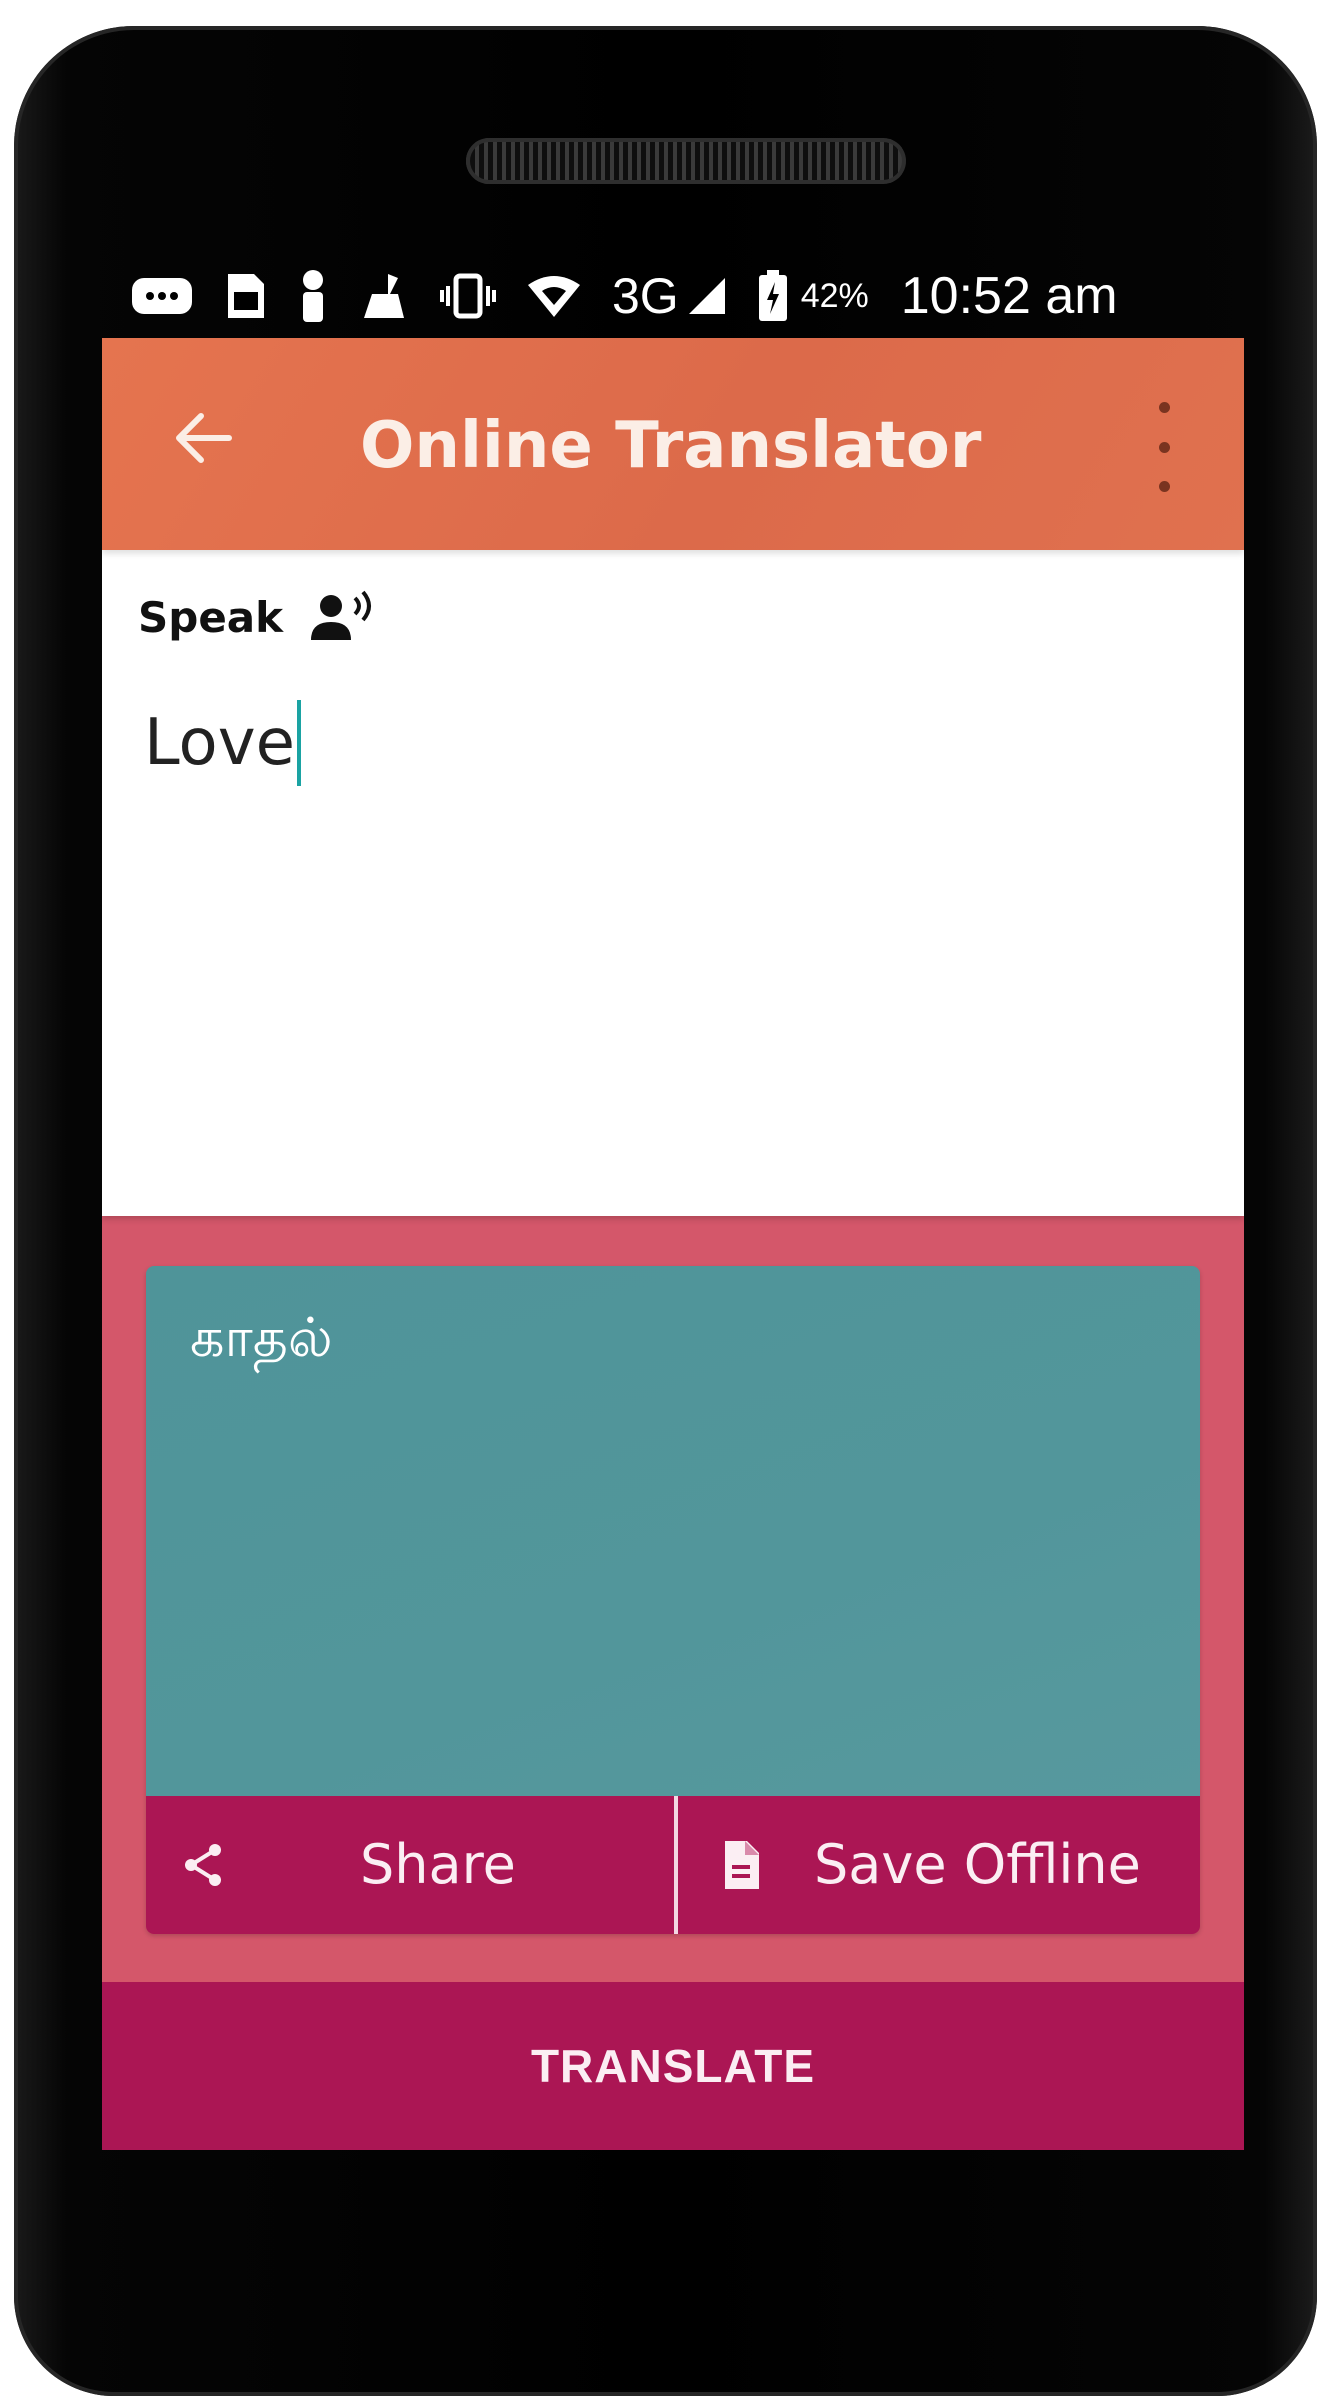 The height and width of the screenshot is (2402, 1331). Describe the element at coordinates (1164, 407) in the screenshot. I see `more-vert-icon` at that location.